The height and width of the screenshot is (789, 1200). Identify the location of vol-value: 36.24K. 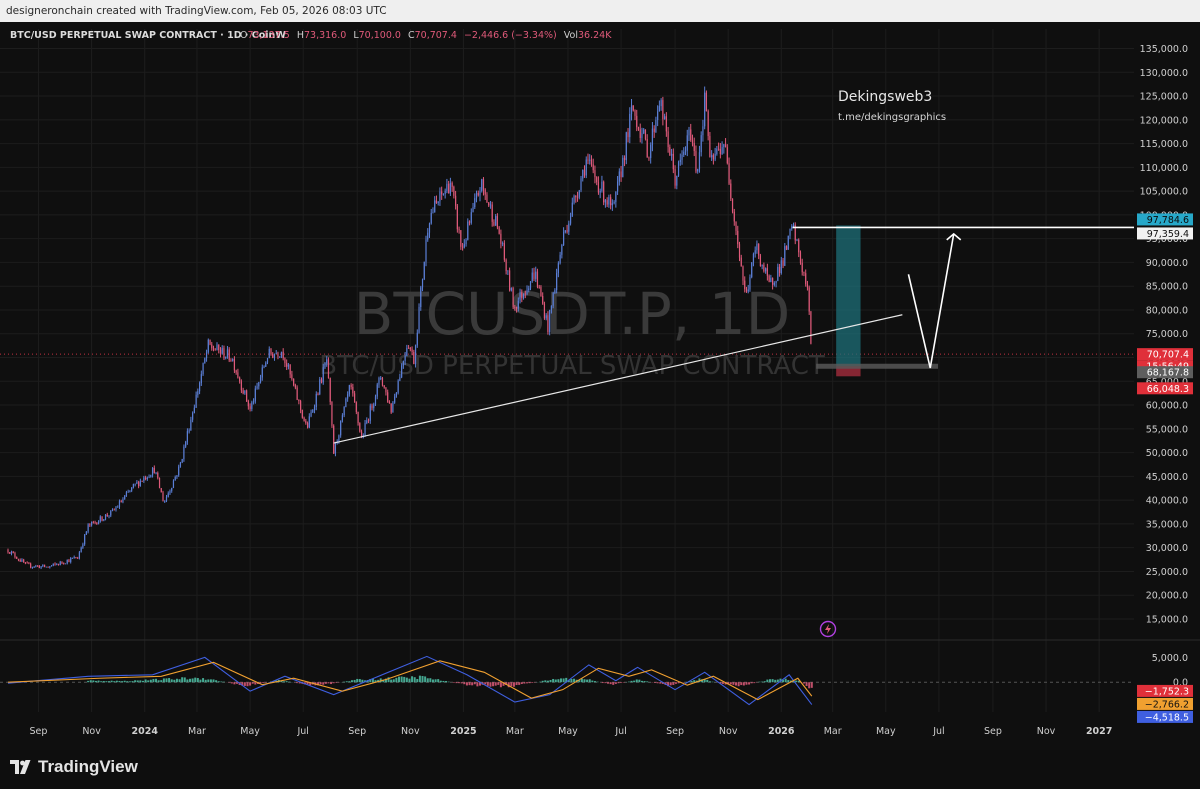
(595, 35).